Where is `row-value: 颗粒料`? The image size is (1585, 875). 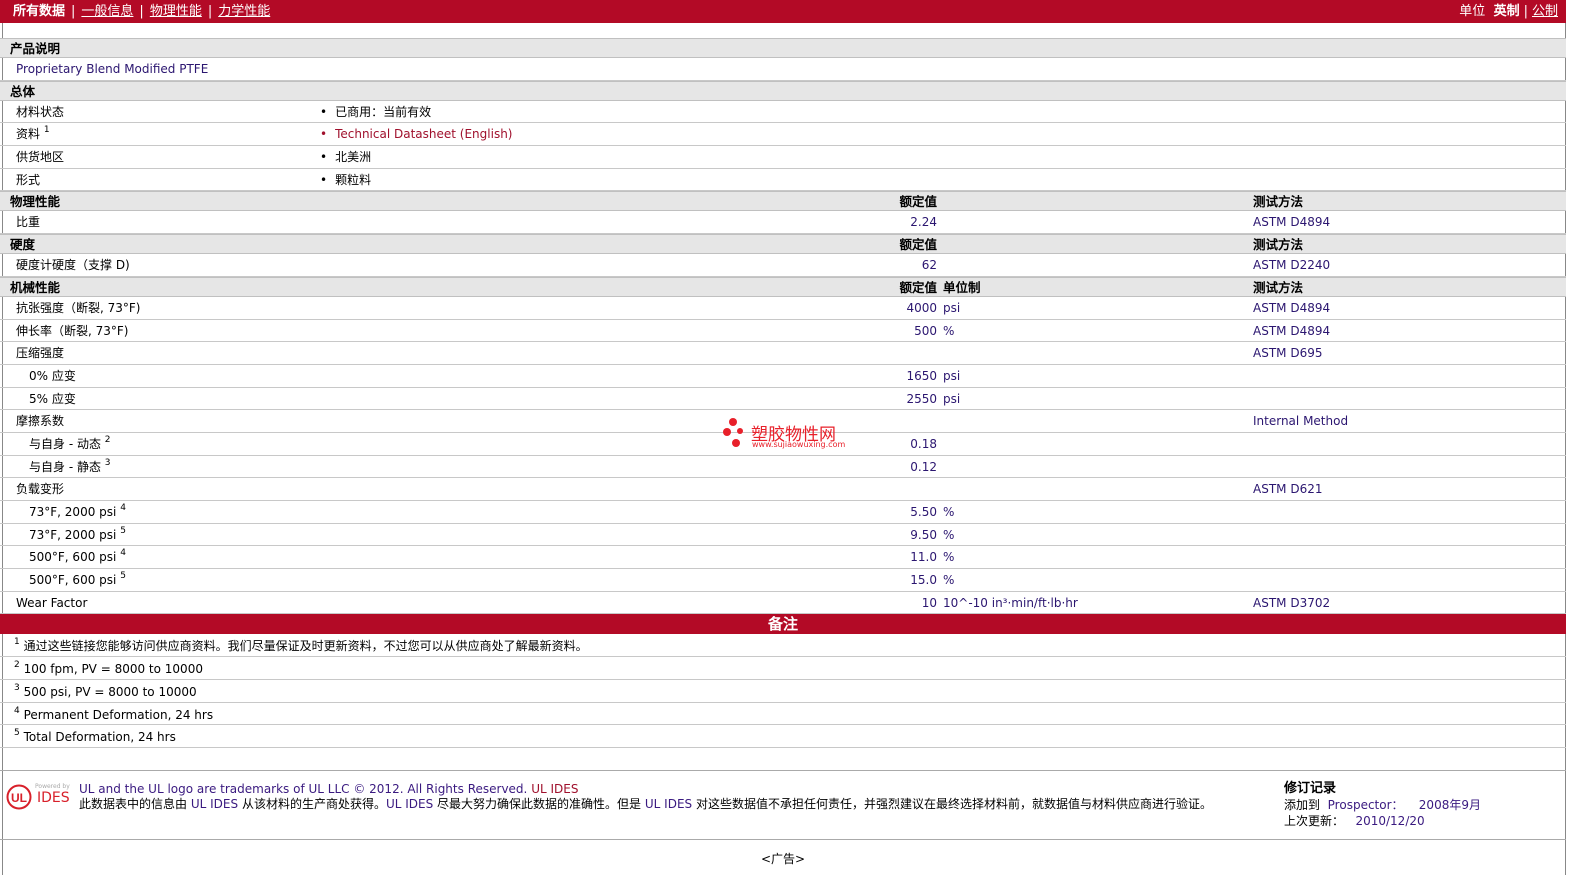 row-value: 颗粒料 is located at coordinates (345, 180).